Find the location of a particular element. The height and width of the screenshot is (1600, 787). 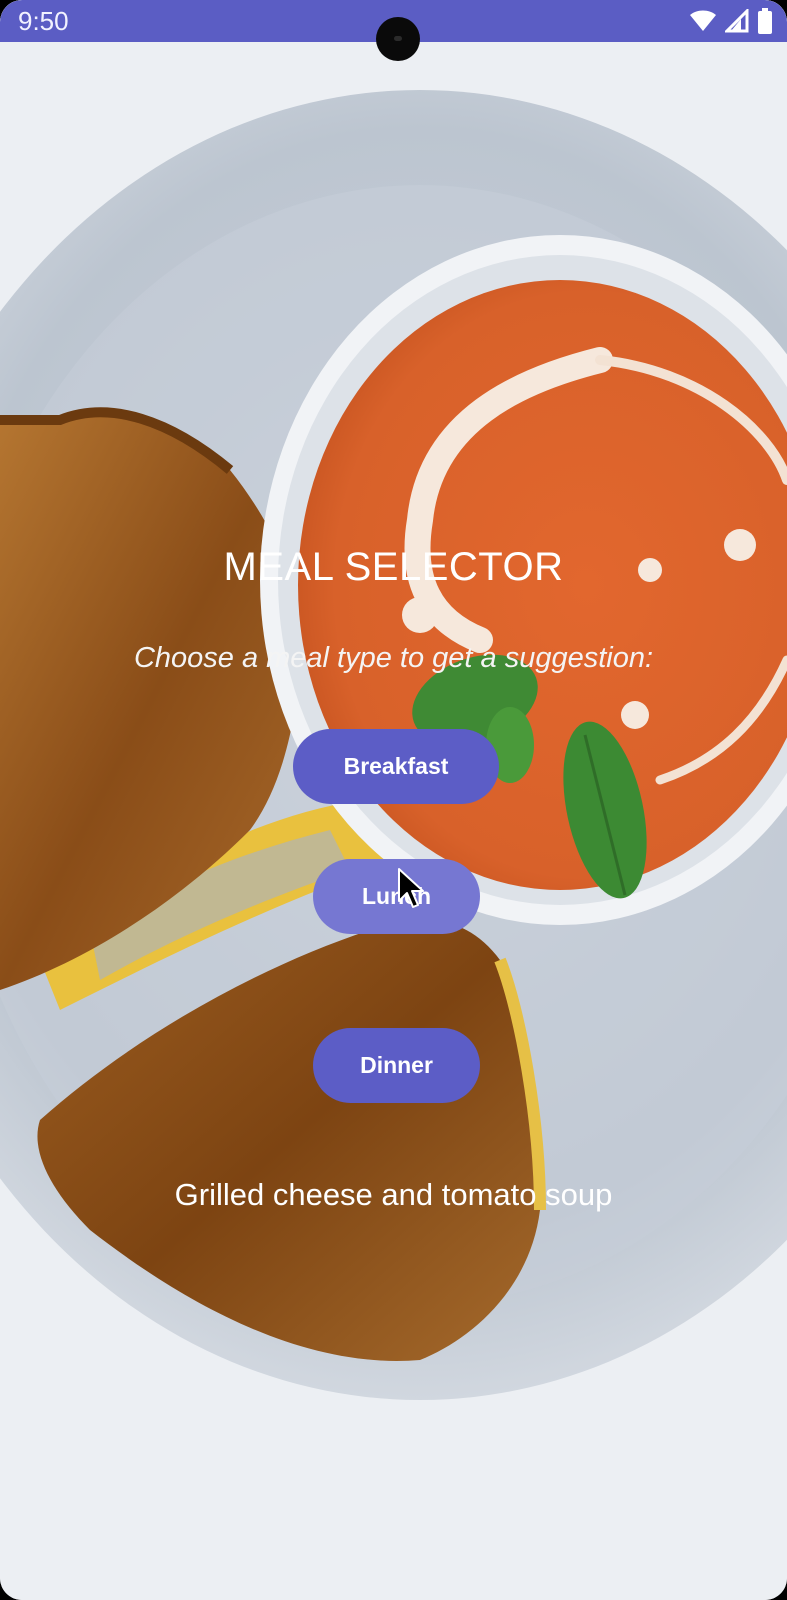

page-title: MEAL SELECTOR is located at coordinates (393, 567).